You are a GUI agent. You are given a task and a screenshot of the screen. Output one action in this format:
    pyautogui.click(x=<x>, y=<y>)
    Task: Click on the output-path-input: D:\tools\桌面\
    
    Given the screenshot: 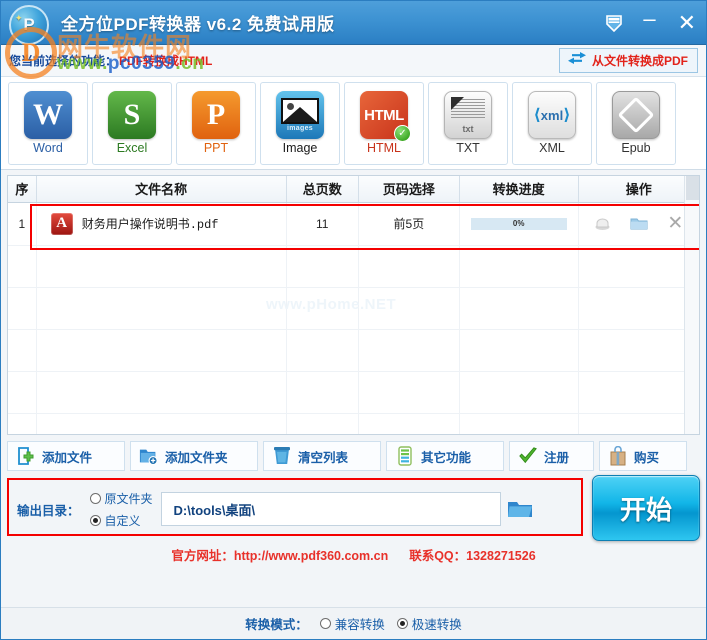 What is the action you would take?
    pyautogui.click(x=330, y=509)
    